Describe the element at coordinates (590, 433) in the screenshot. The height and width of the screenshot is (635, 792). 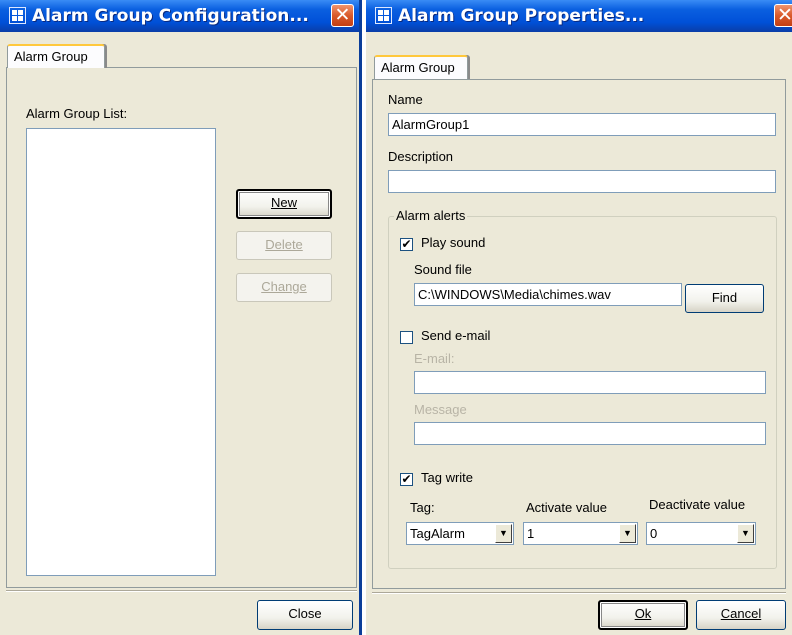
I see `message-field` at that location.